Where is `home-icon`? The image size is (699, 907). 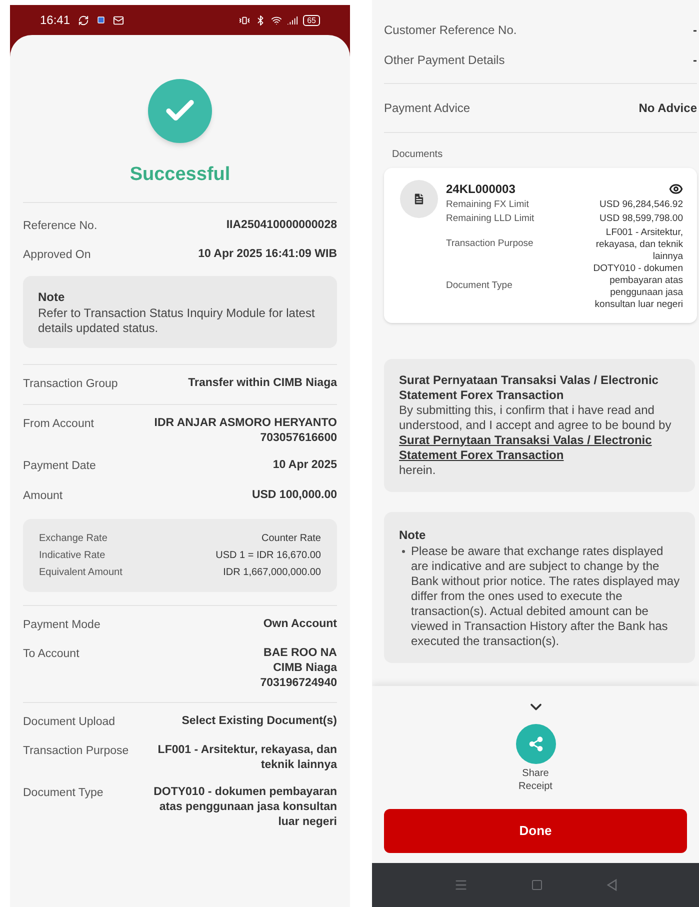
home-icon is located at coordinates (536, 885).